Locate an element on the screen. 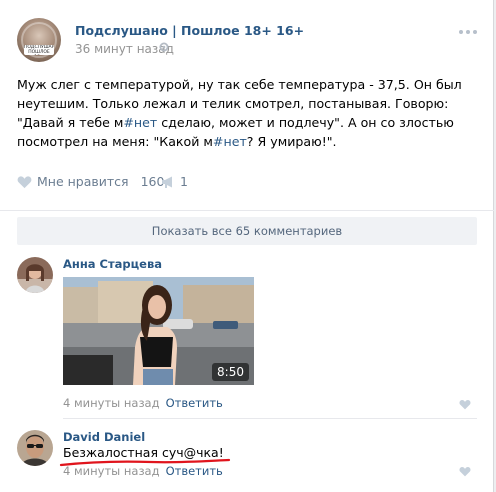 This screenshot has height=492, width=496. divider is located at coordinates (247, 210).